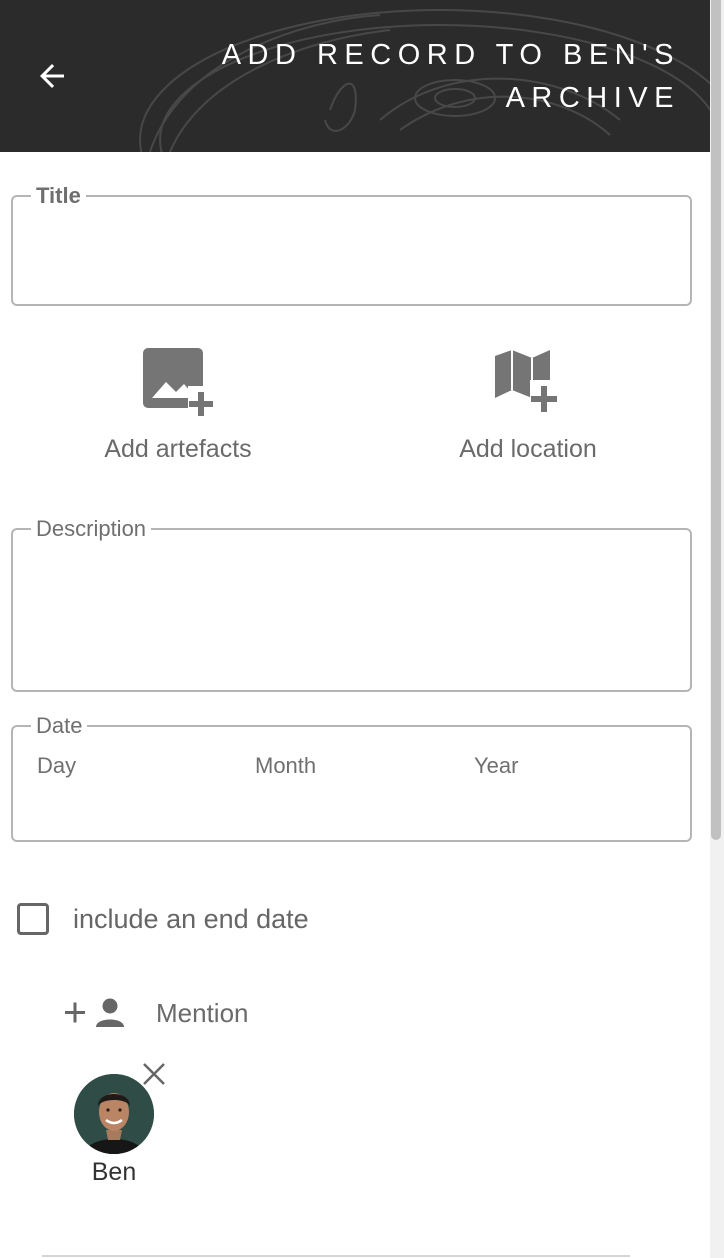 This screenshot has height=1258, width=724. Describe the element at coordinates (56, 766) in the screenshot. I see `day-input: Day` at that location.